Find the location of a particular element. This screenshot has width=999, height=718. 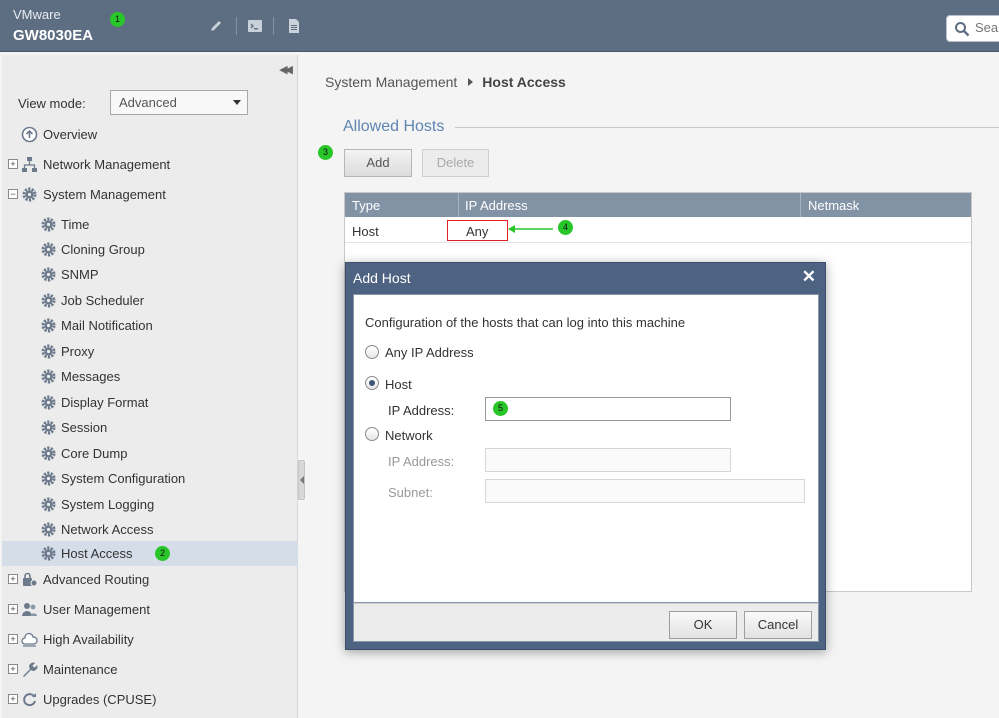

nav-job-scheduler: Job Scheduler is located at coordinates (150, 300).